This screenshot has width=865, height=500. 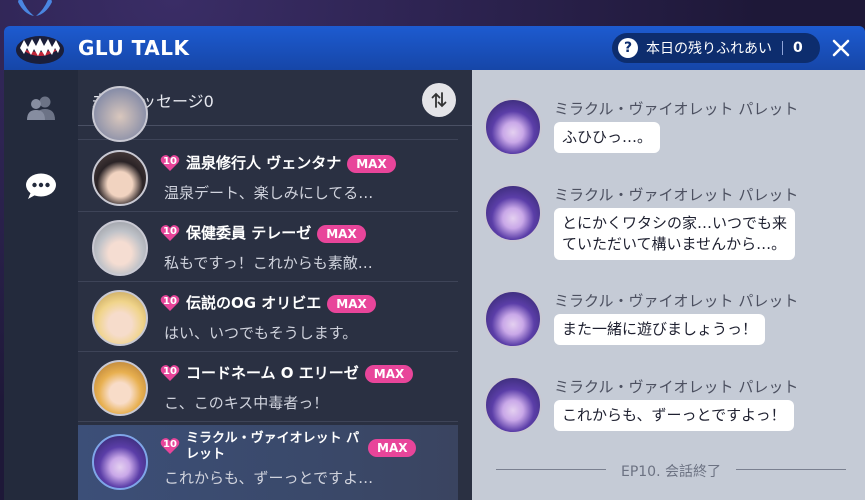 I want to click on list-item: 10 コードネーム O エリーゼ MAX こ、このキス中毒者っ！, so click(x=268, y=387).